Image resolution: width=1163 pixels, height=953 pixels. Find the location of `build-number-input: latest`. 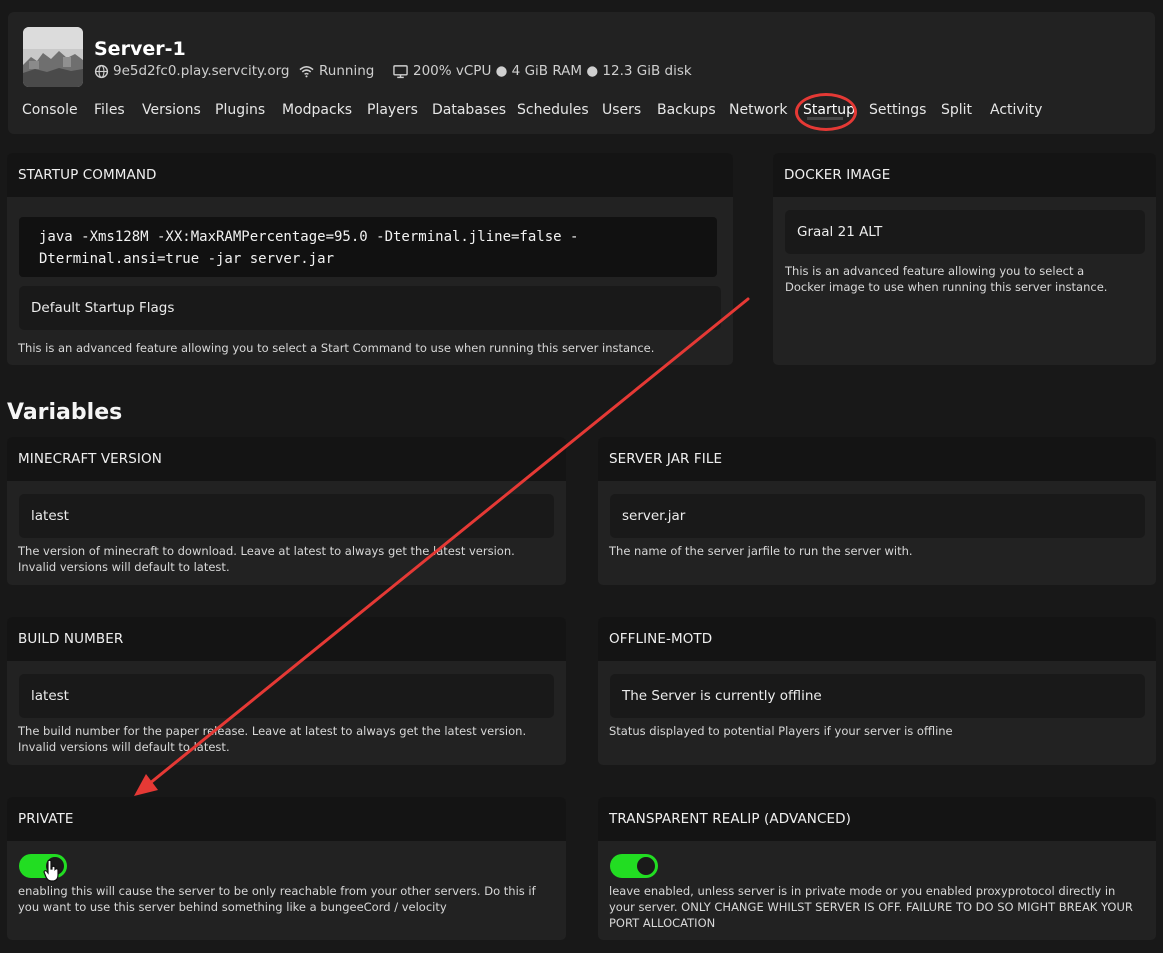

build-number-input: latest is located at coordinates (286, 696).